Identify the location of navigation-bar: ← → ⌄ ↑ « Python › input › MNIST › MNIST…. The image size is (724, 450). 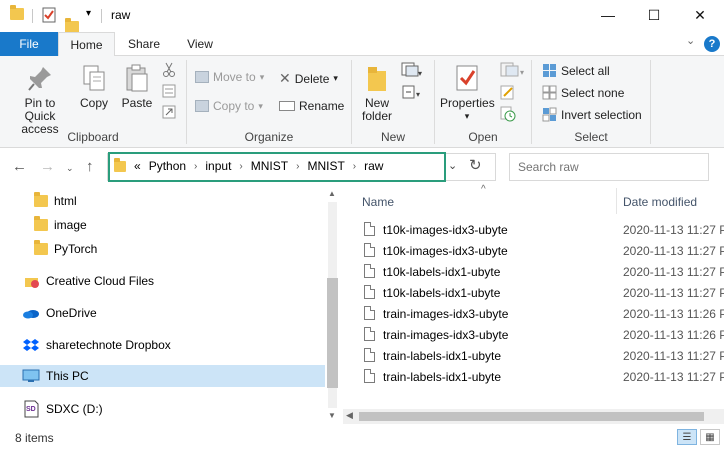
(362, 168).